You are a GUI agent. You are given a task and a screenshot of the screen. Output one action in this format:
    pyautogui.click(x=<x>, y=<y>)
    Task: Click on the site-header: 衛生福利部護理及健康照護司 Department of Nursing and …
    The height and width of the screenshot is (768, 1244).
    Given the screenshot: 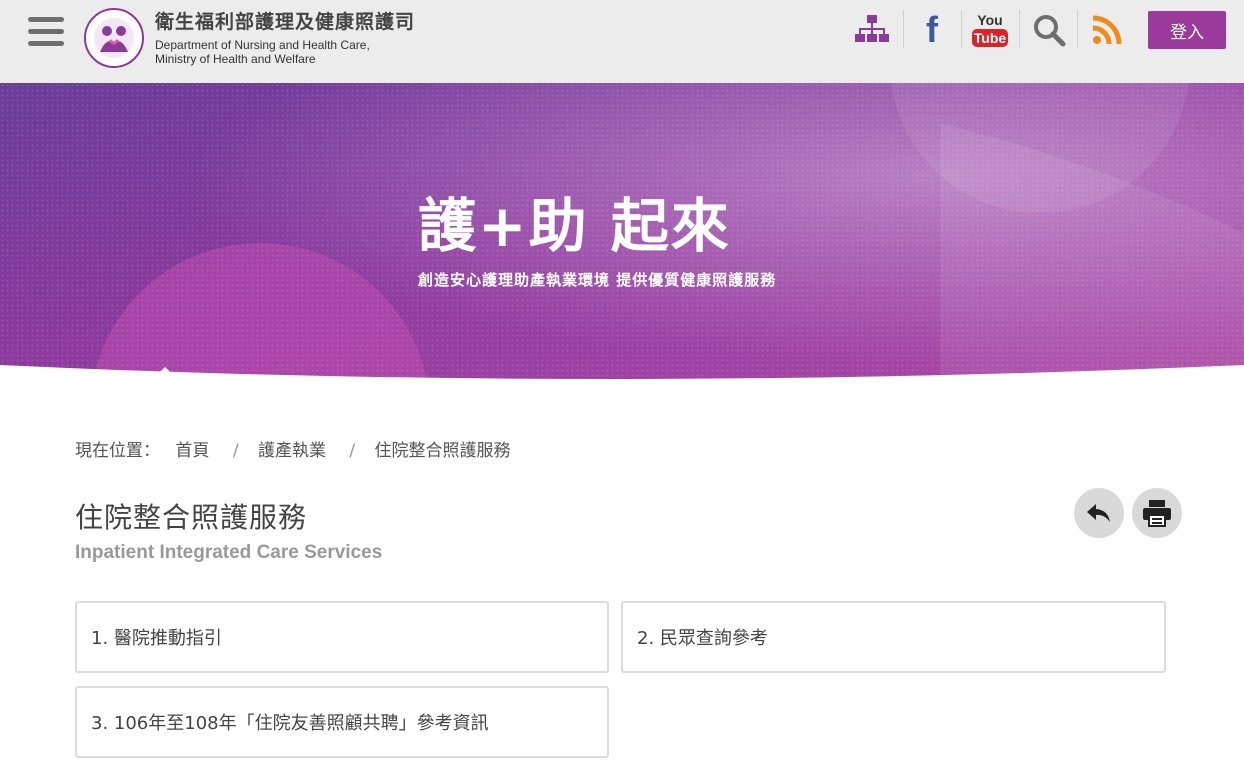 What is the action you would take?
    pyautogui.click(x=622, y=41)
    